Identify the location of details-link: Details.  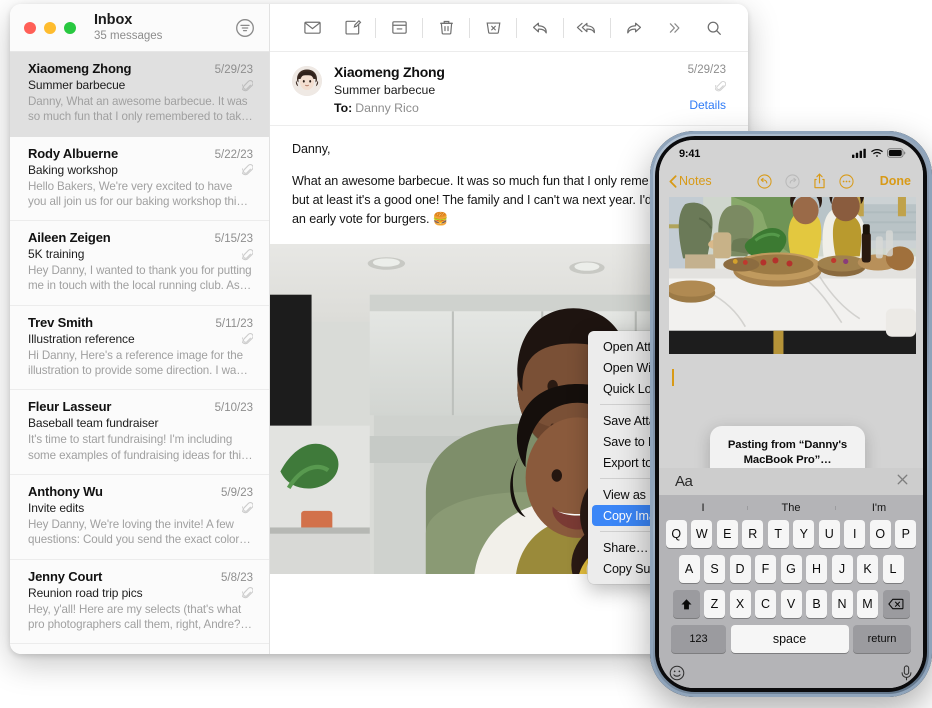
(707, 105).